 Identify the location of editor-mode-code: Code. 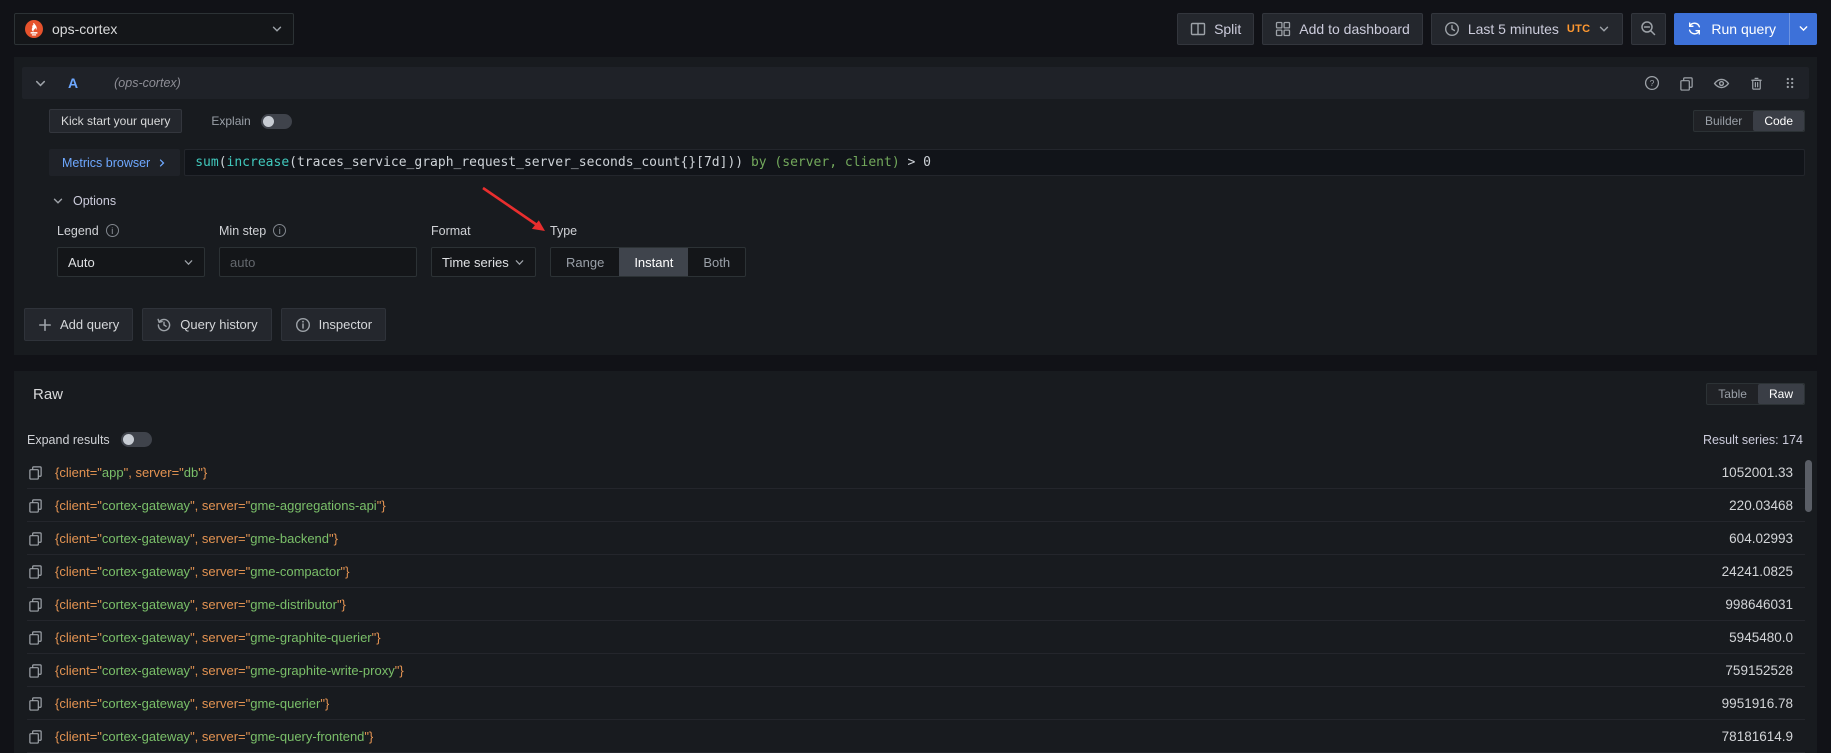
(1778, 121).